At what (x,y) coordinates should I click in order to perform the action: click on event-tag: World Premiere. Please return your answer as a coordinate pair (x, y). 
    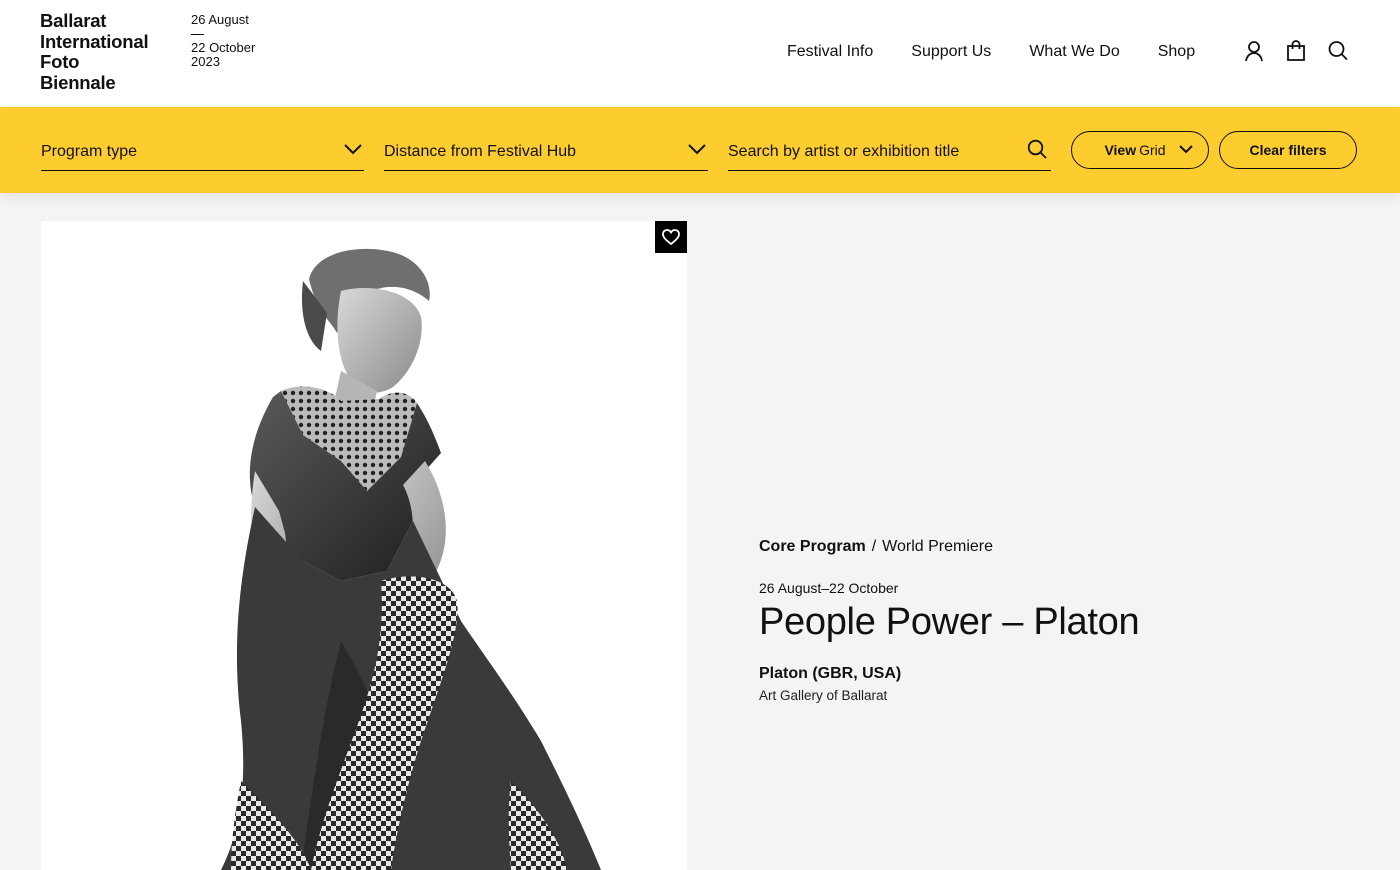
    Looking at the image, I should click on (937, 546).